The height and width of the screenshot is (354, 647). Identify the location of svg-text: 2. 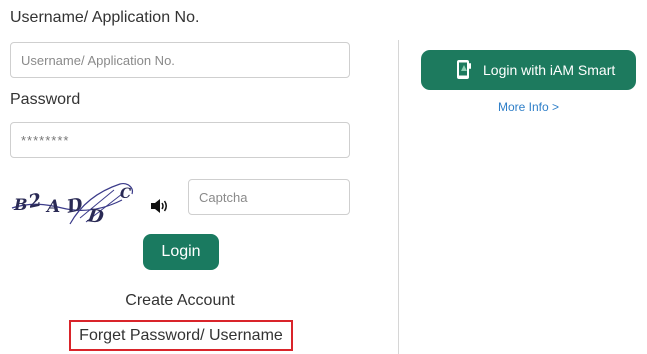
(35, 201).